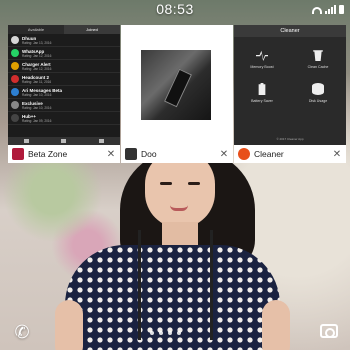 The image size is (350, 350). What do you see at coordinates (262, 67) in the screenshot?
I see `tile-label: Memory Boost` at bounding box center [262, 67].